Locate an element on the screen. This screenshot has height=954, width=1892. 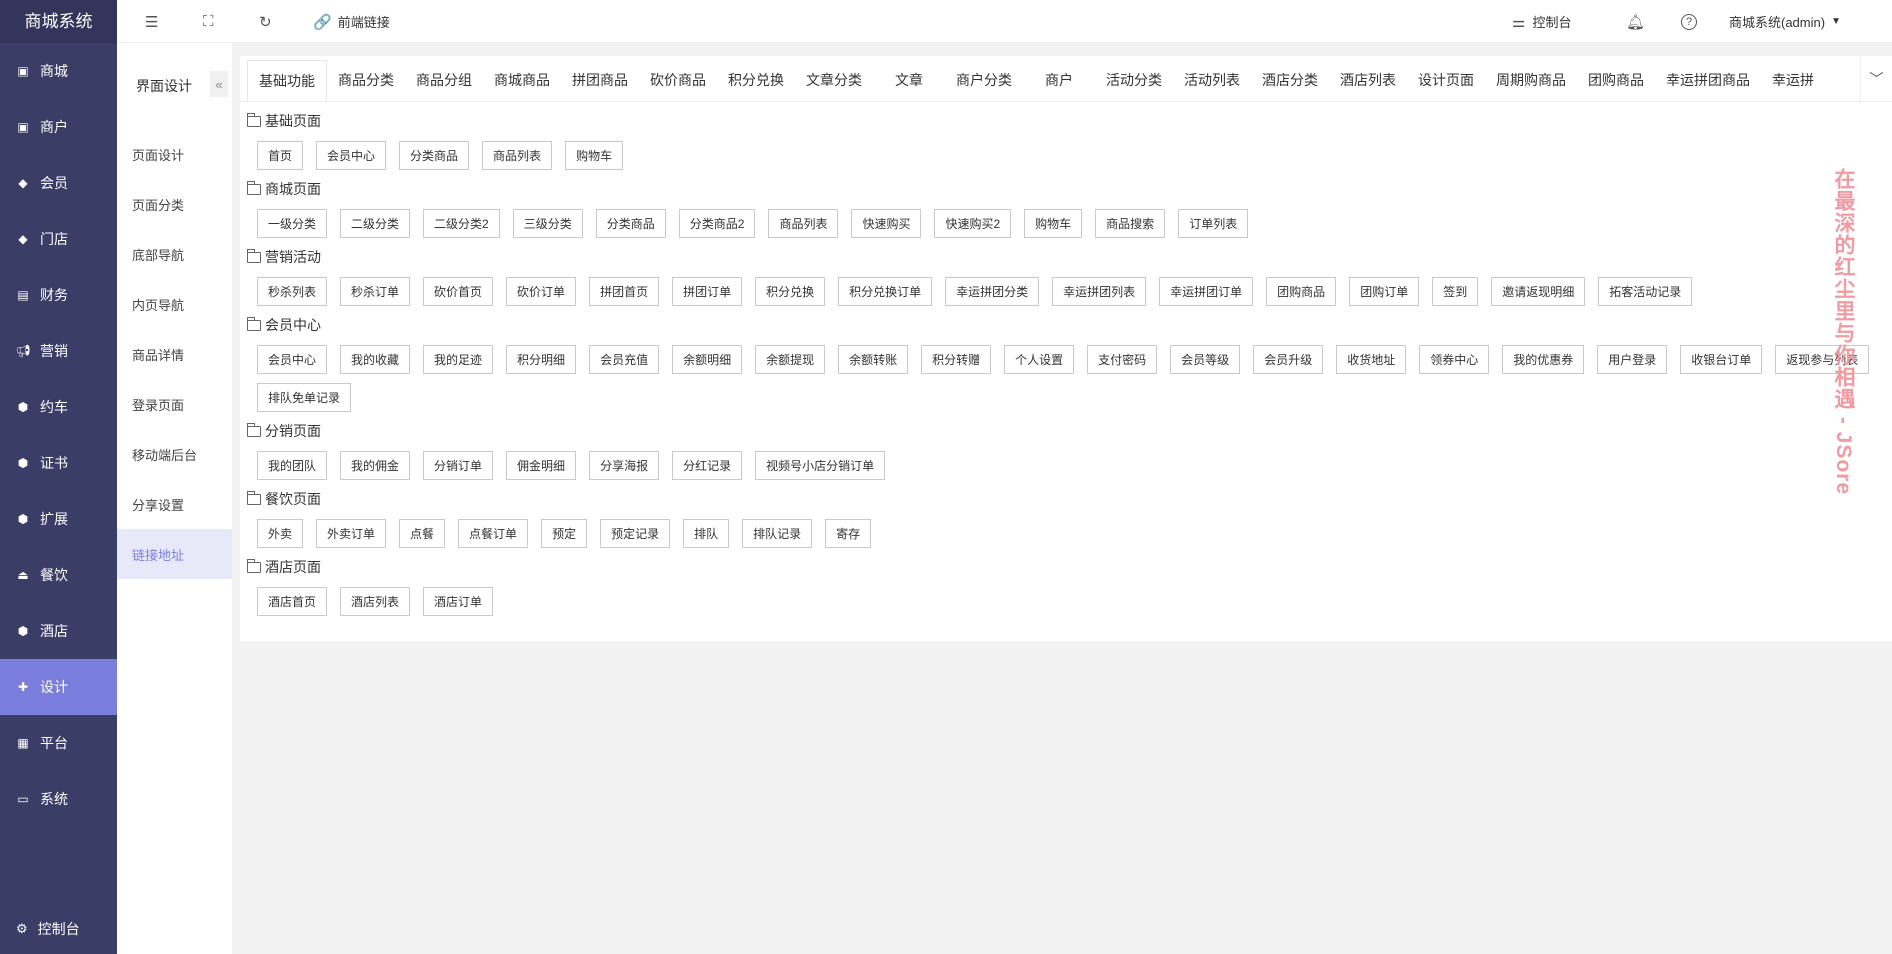
sidebar-item-3: ◆ 门店 is located at coordinates (58, 239).